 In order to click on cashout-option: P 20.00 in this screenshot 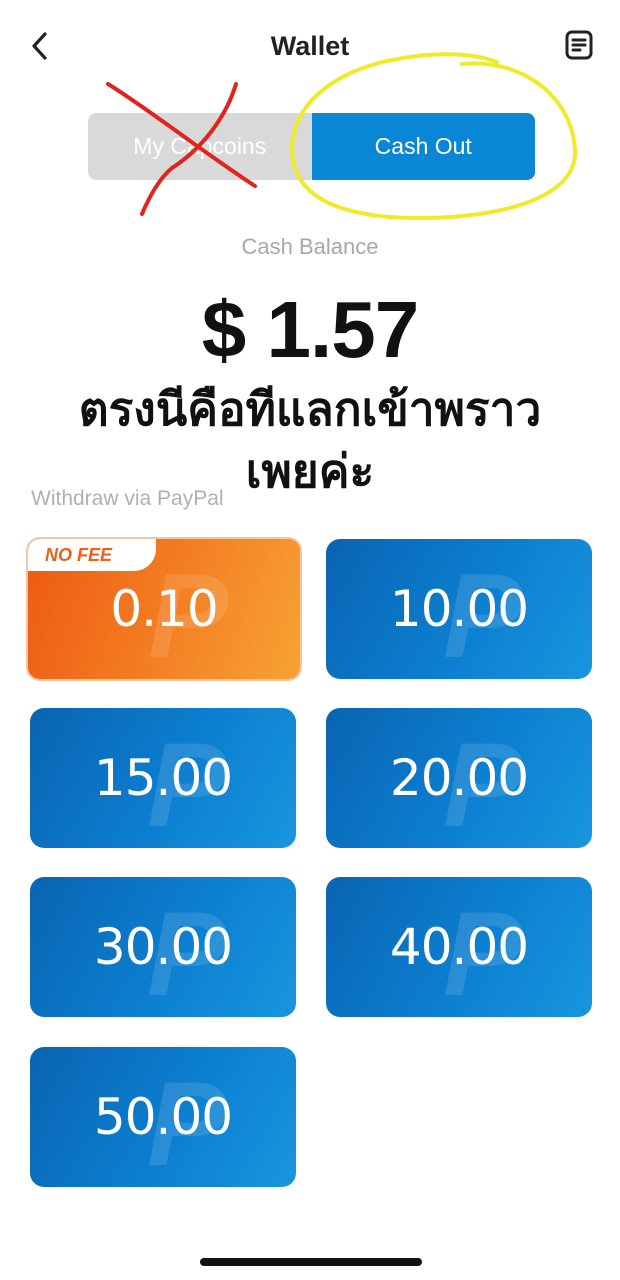, I will do `click(459, 778)`.